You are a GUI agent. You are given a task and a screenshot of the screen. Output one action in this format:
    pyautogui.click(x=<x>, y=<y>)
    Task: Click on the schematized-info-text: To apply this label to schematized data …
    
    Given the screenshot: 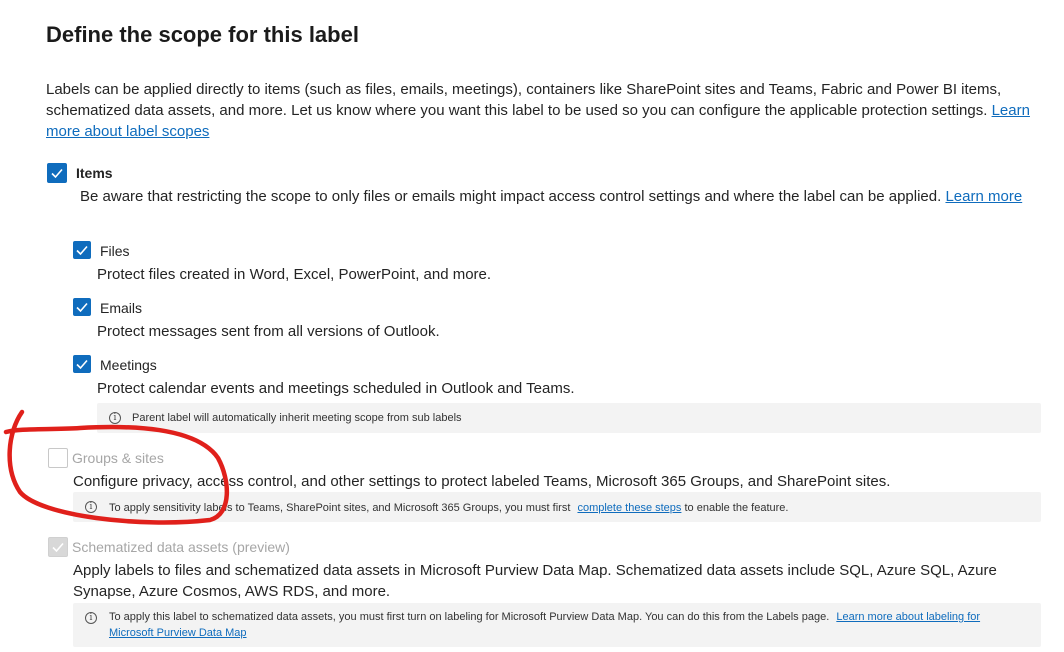 What is the action you would take?
    pyautogui.click(x=469, y=617)
    